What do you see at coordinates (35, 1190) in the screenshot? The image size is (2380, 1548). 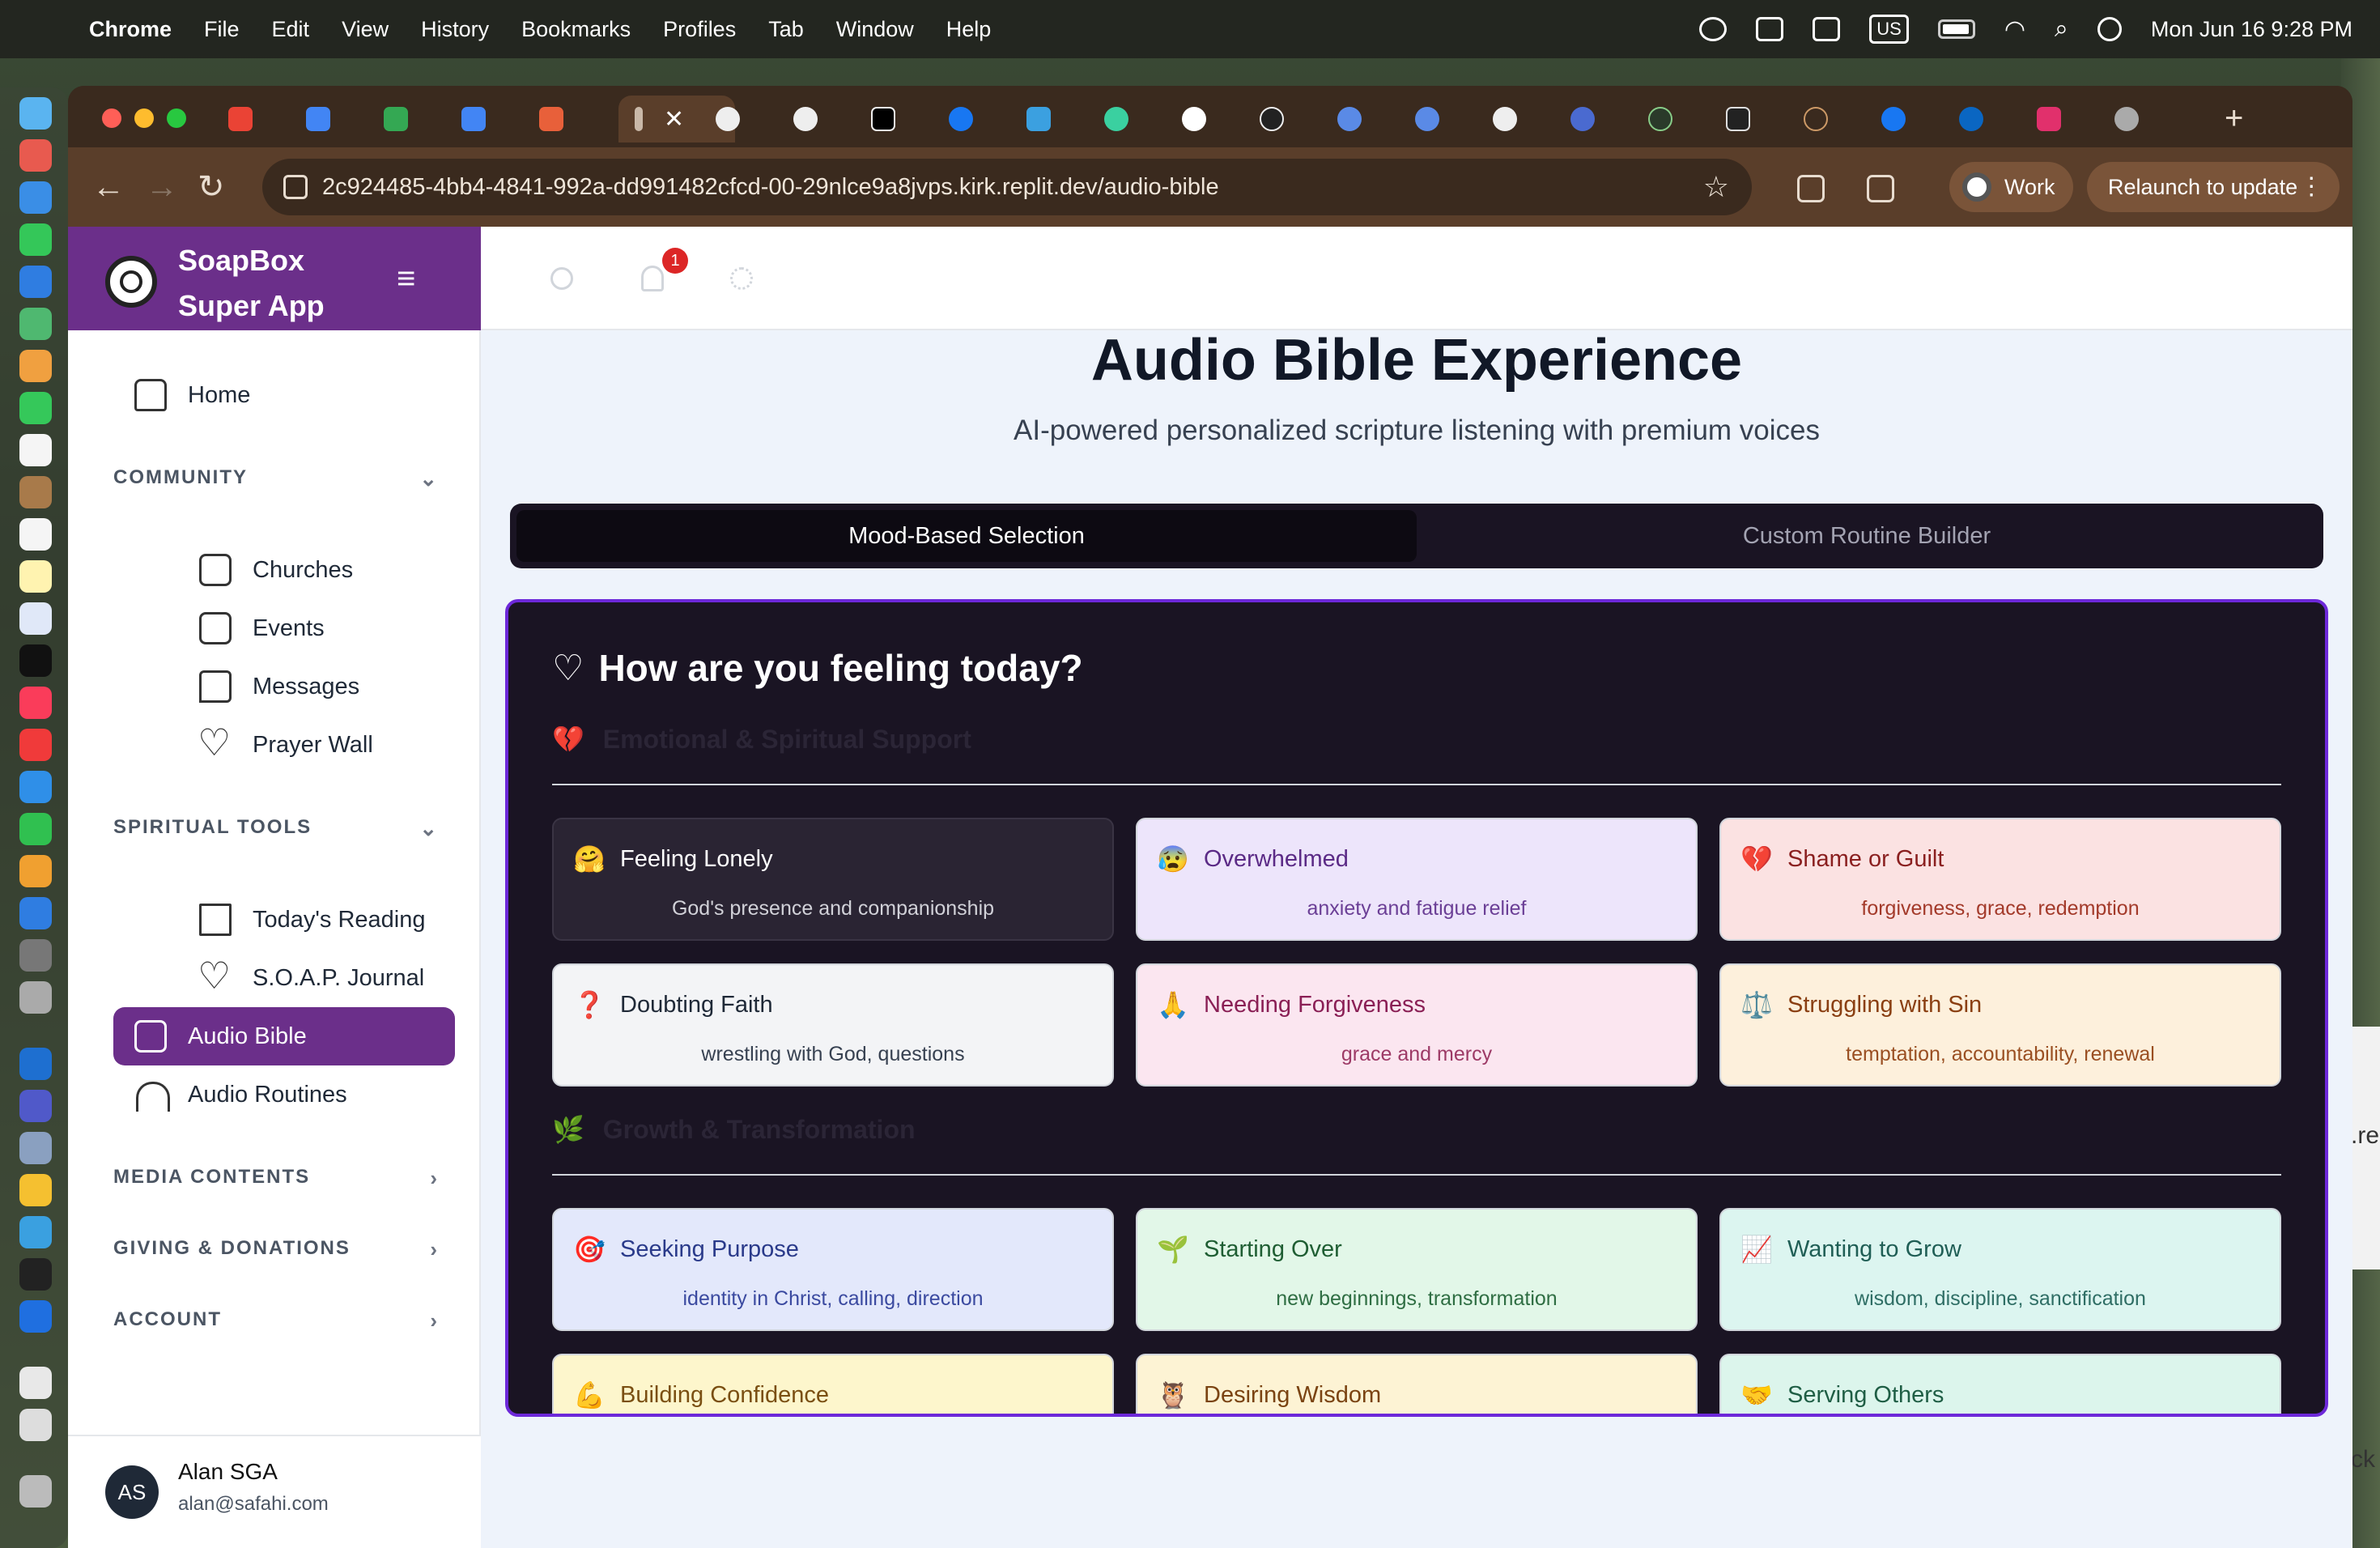 I see `chrome-icon` at bounding box center [35, 1190].